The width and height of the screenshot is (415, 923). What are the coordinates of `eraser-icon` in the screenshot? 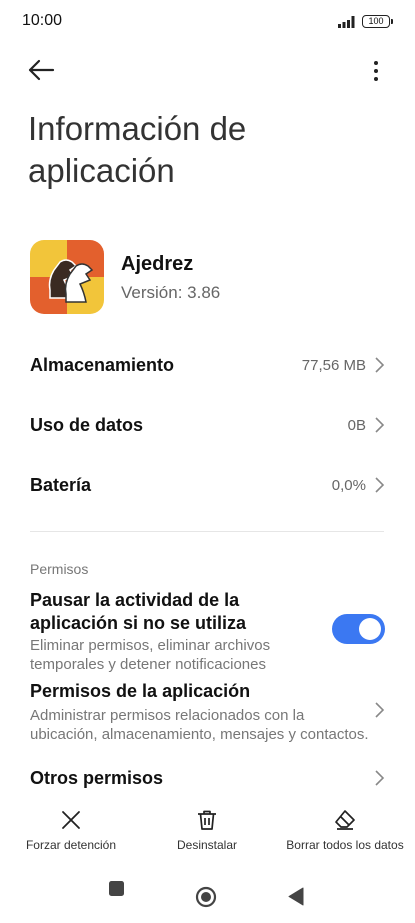 It's located at (345, 820).